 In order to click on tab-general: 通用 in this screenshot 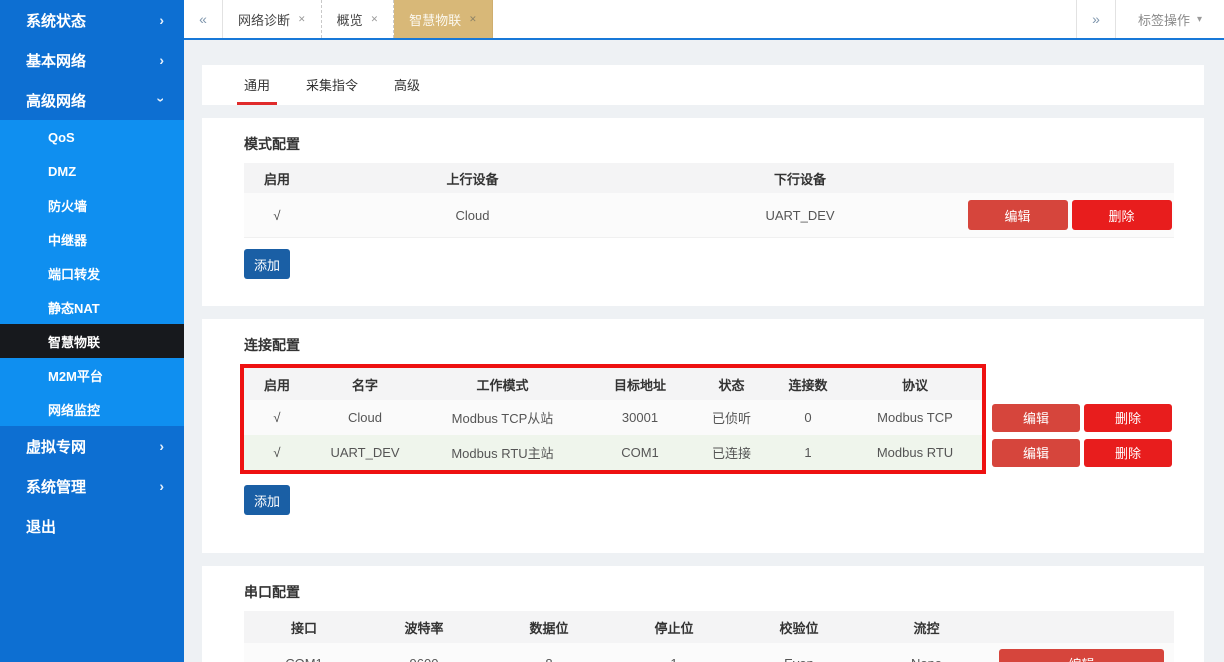, I will do `click(257, 90)`.